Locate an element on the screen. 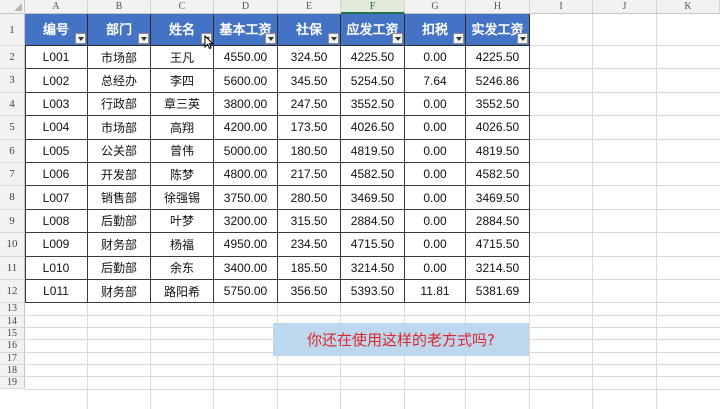 This screenshot has height=409, width=720. table-header-cell: 扣税 is located at coordinates (435, 30).